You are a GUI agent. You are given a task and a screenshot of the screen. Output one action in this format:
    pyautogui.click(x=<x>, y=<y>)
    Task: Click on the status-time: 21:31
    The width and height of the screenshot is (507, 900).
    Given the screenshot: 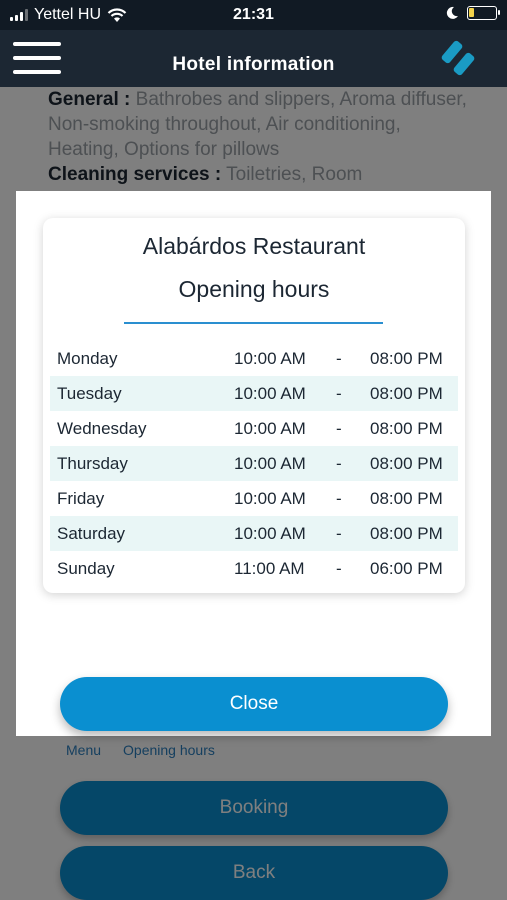 What is the action you would take?
    pyautogui.click(x=253, y=14)
    